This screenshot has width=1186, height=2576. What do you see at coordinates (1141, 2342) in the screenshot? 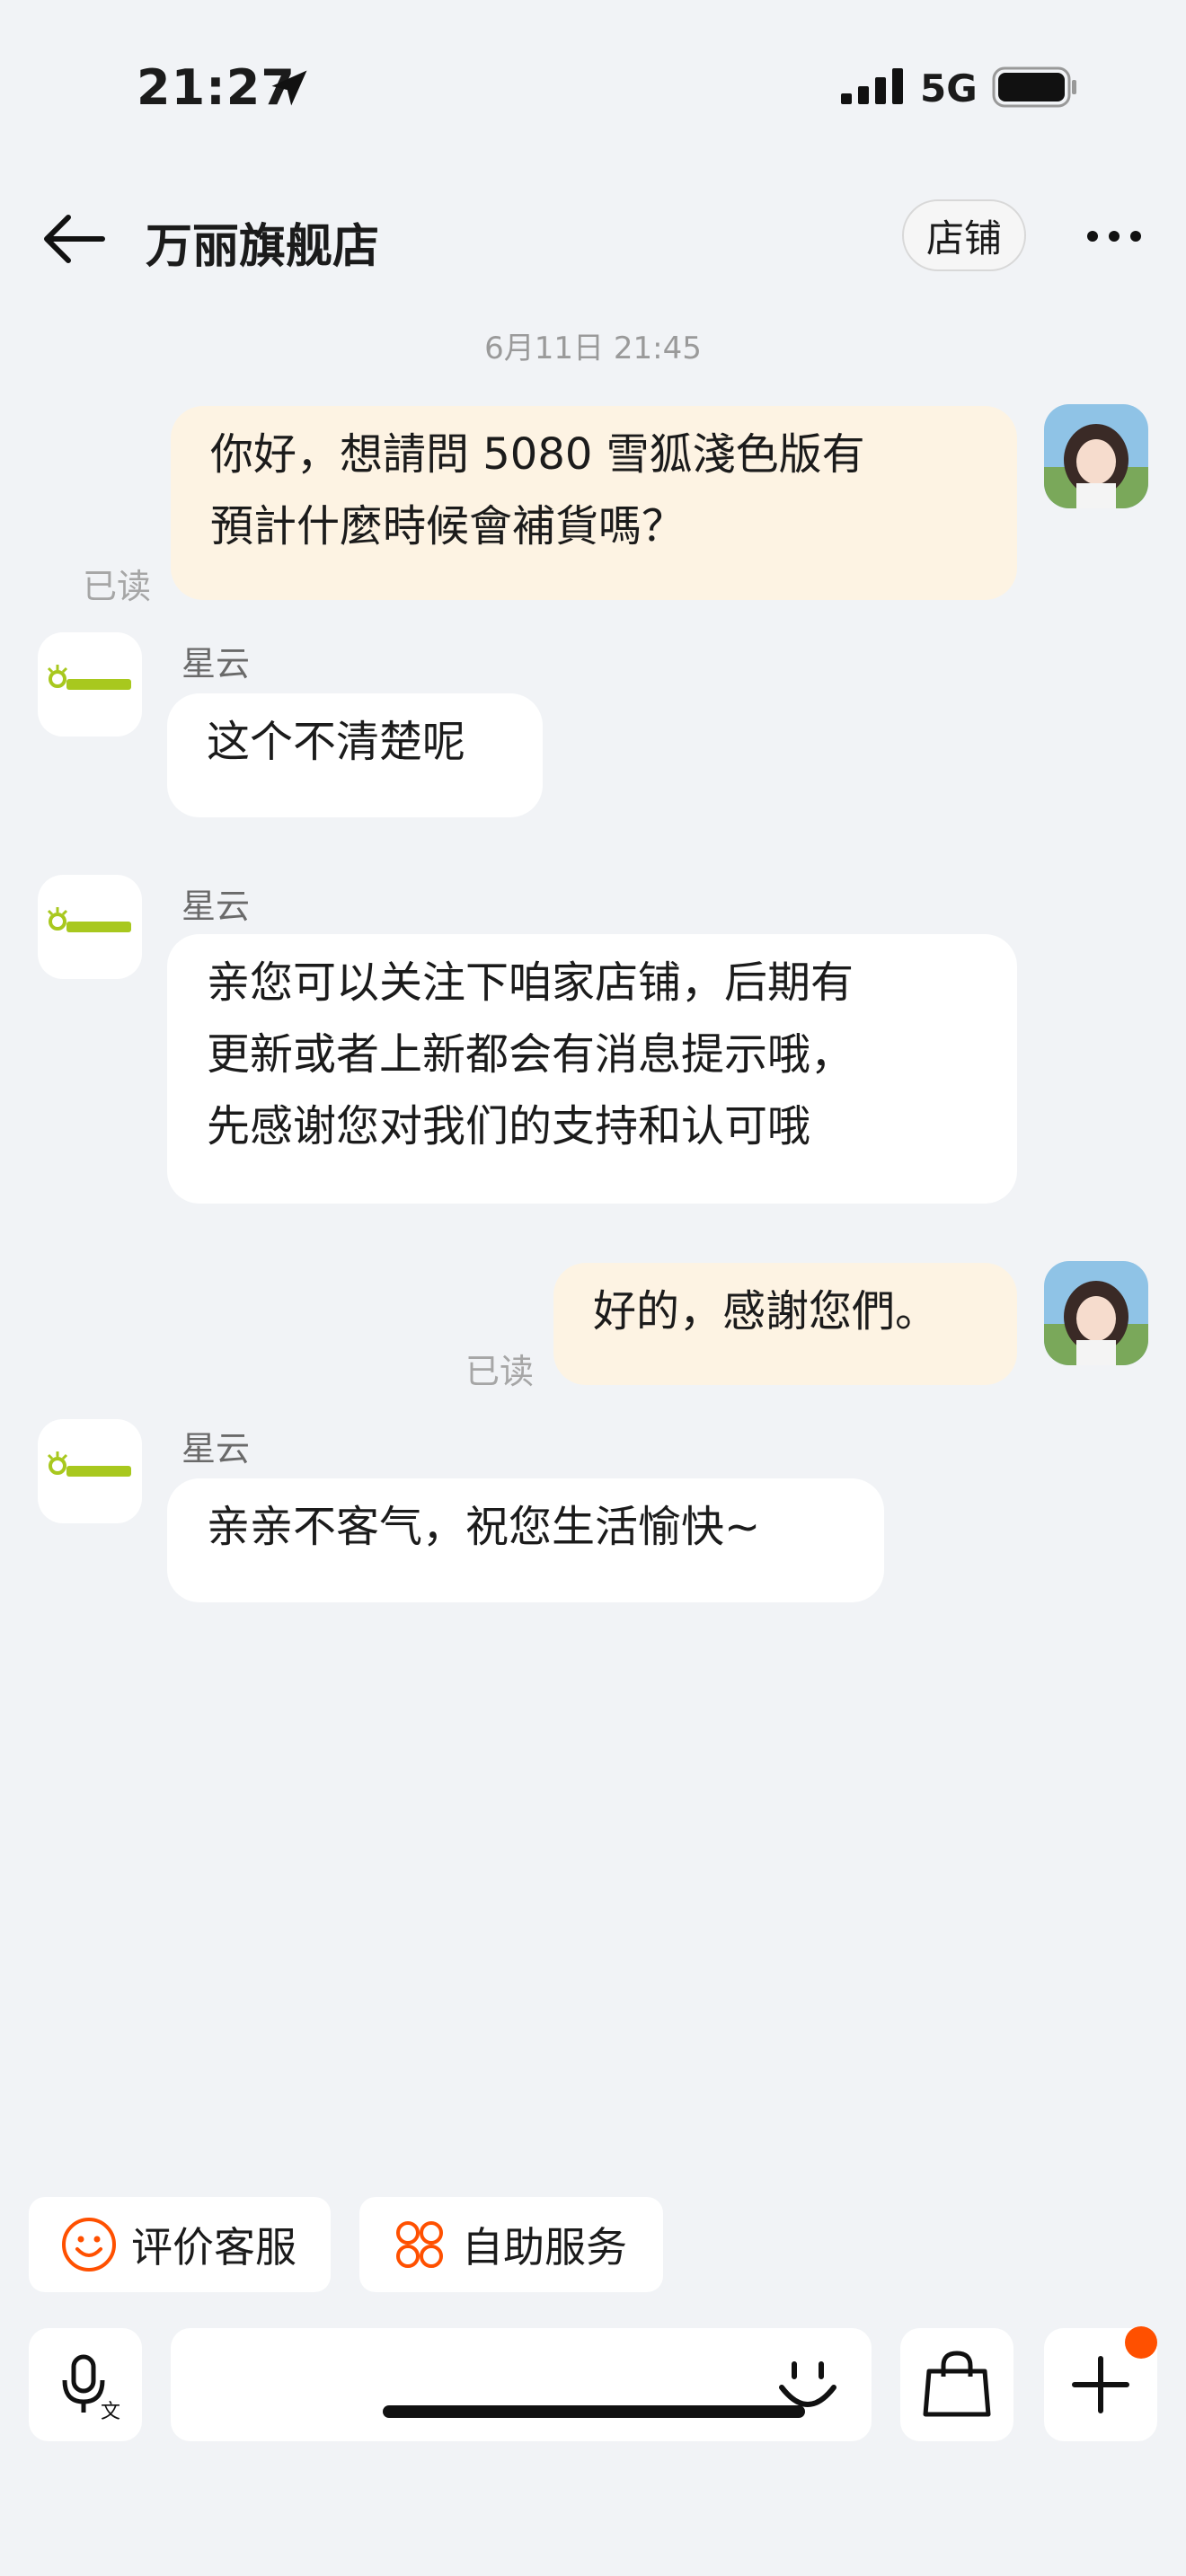
I see `notification-dot` at bounding box center [1141, 2342].